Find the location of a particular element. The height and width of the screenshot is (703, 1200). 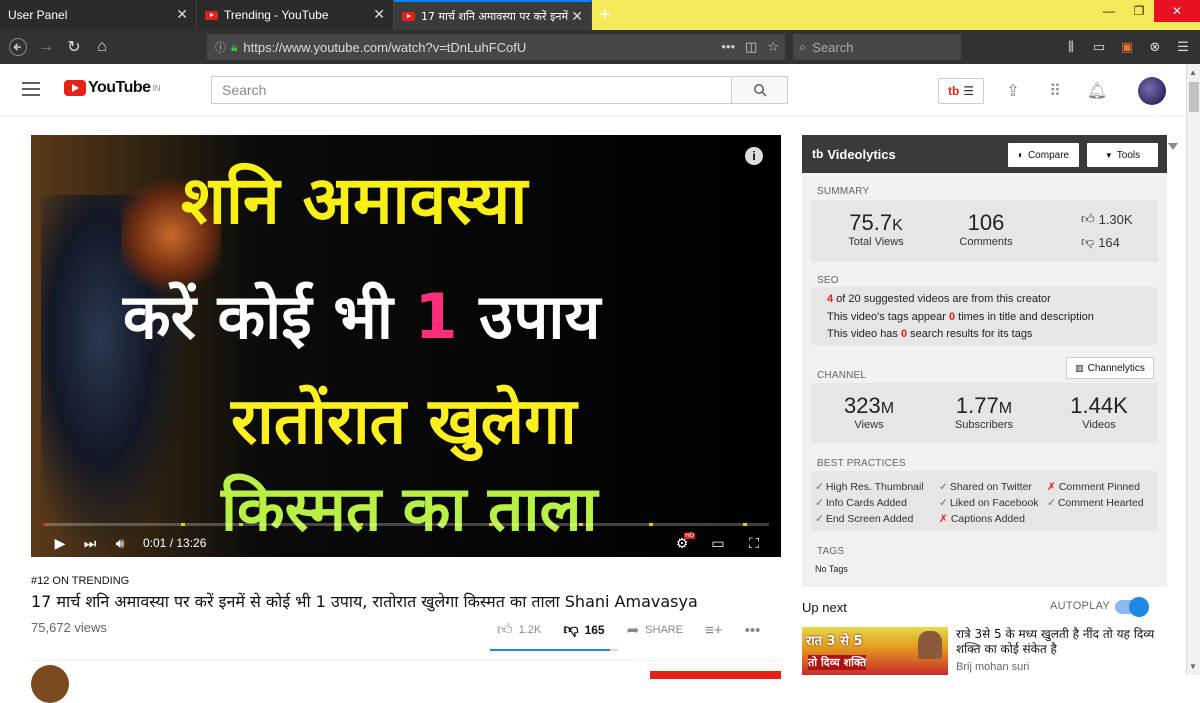

window-controls: — ❐ ✕ is located at coordinates (1147, 11).